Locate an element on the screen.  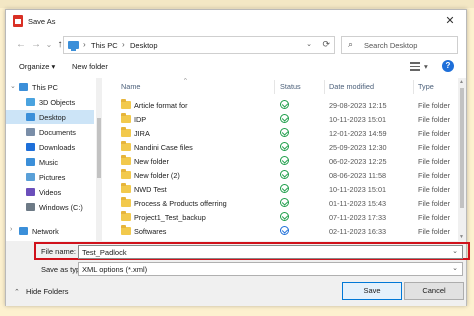
sidebar-item-label: Desktop is located at coordinates (52, 117).